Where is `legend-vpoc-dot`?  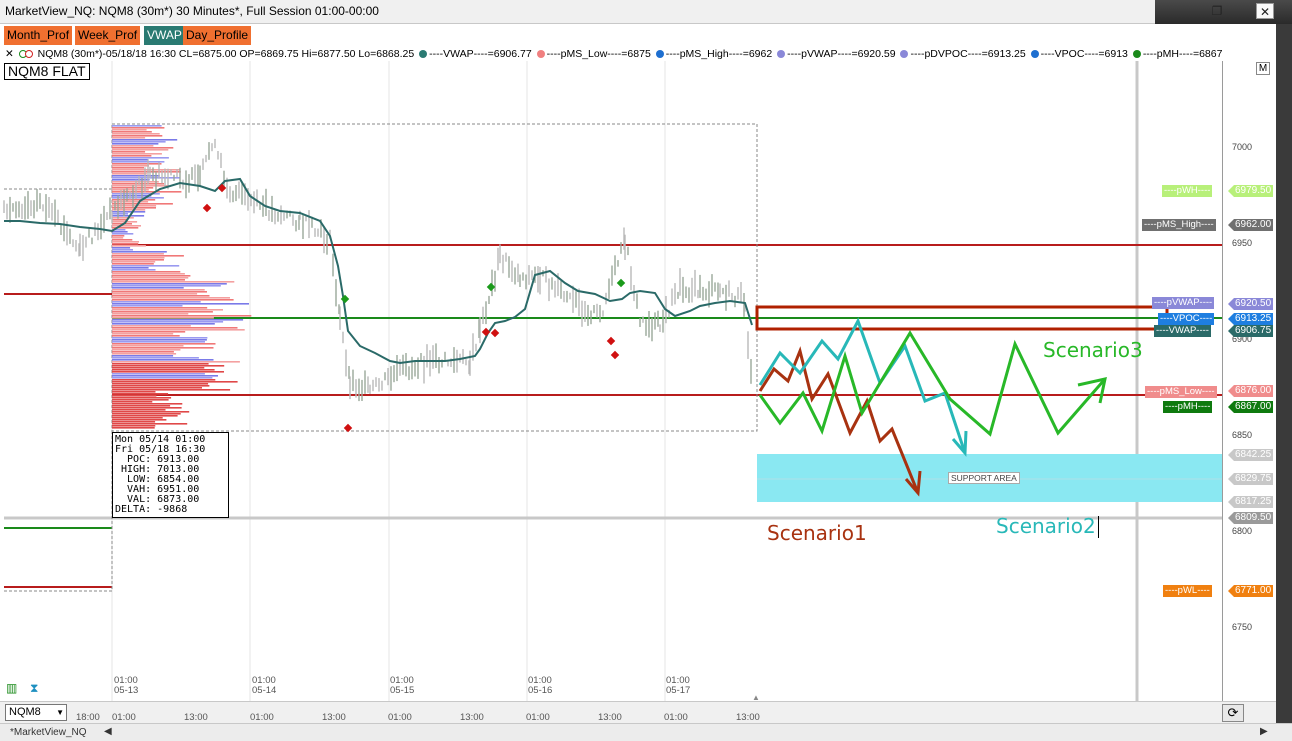 legend-vpoc-dot is located at coordinates (1034, 54).